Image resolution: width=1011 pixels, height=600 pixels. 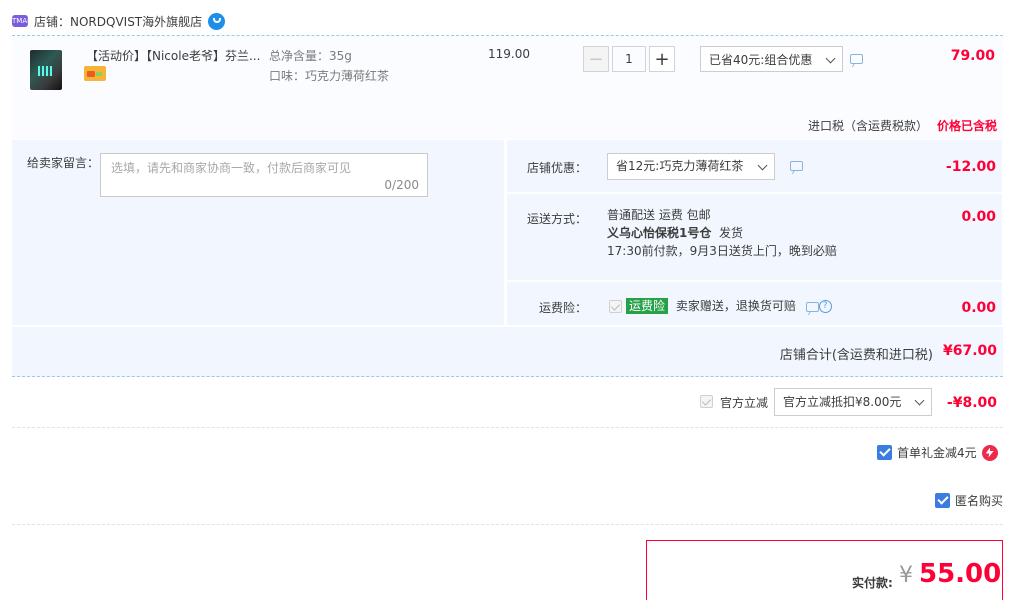 What do you see at coordinates (662, 59) in the screenshot?
I see `quantity-increase-button: +` at bounding box center [662, 59].